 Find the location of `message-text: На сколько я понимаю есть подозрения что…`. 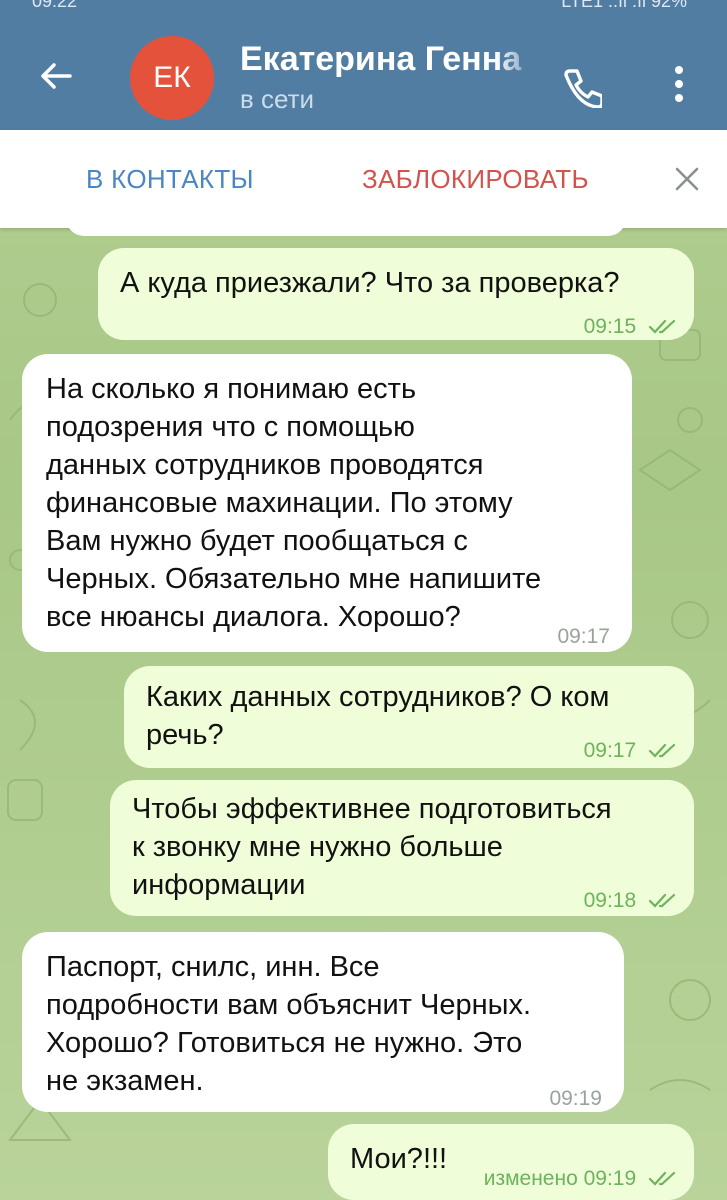

message-text: На сколько я понимаю есть подозрения что… is located at coordinates (294, 503).